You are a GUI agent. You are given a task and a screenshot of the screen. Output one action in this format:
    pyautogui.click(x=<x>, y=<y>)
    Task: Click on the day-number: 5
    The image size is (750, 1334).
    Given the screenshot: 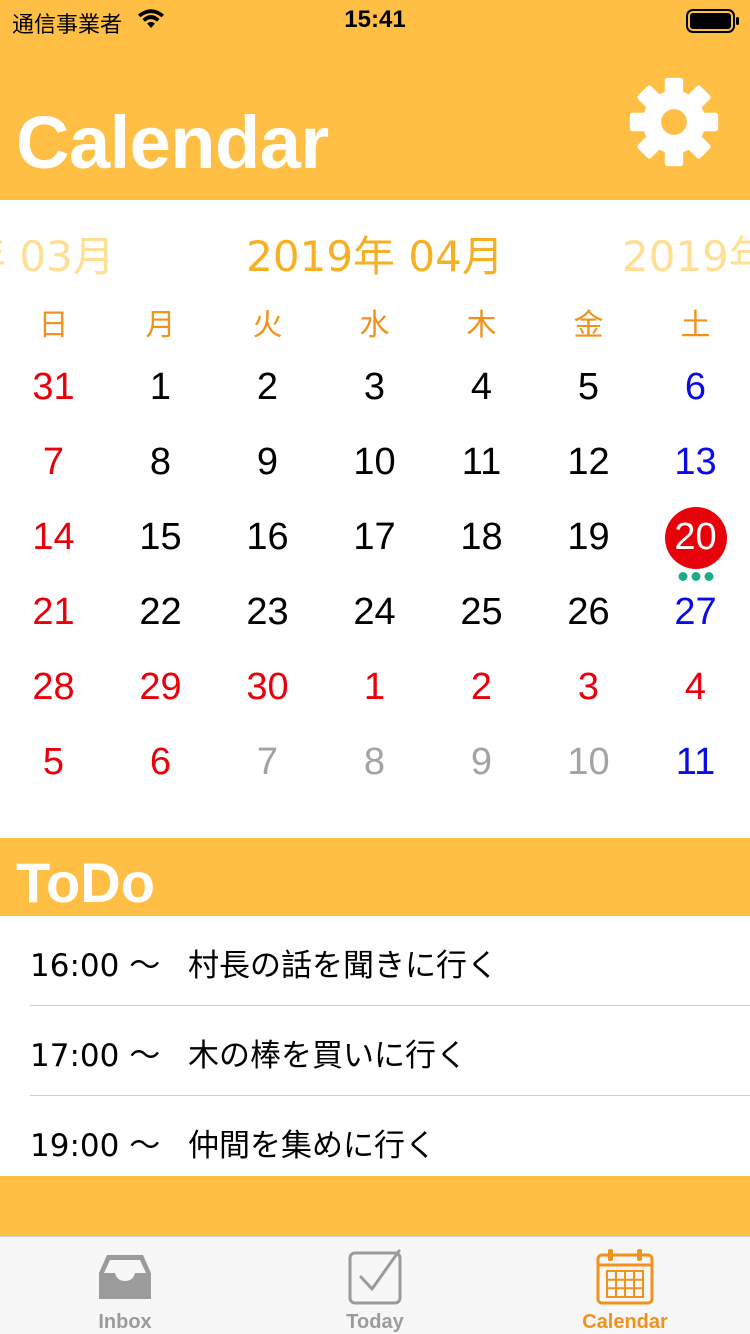 What is the action you would take?
    pyautogui.click(x=588, y=387)
    